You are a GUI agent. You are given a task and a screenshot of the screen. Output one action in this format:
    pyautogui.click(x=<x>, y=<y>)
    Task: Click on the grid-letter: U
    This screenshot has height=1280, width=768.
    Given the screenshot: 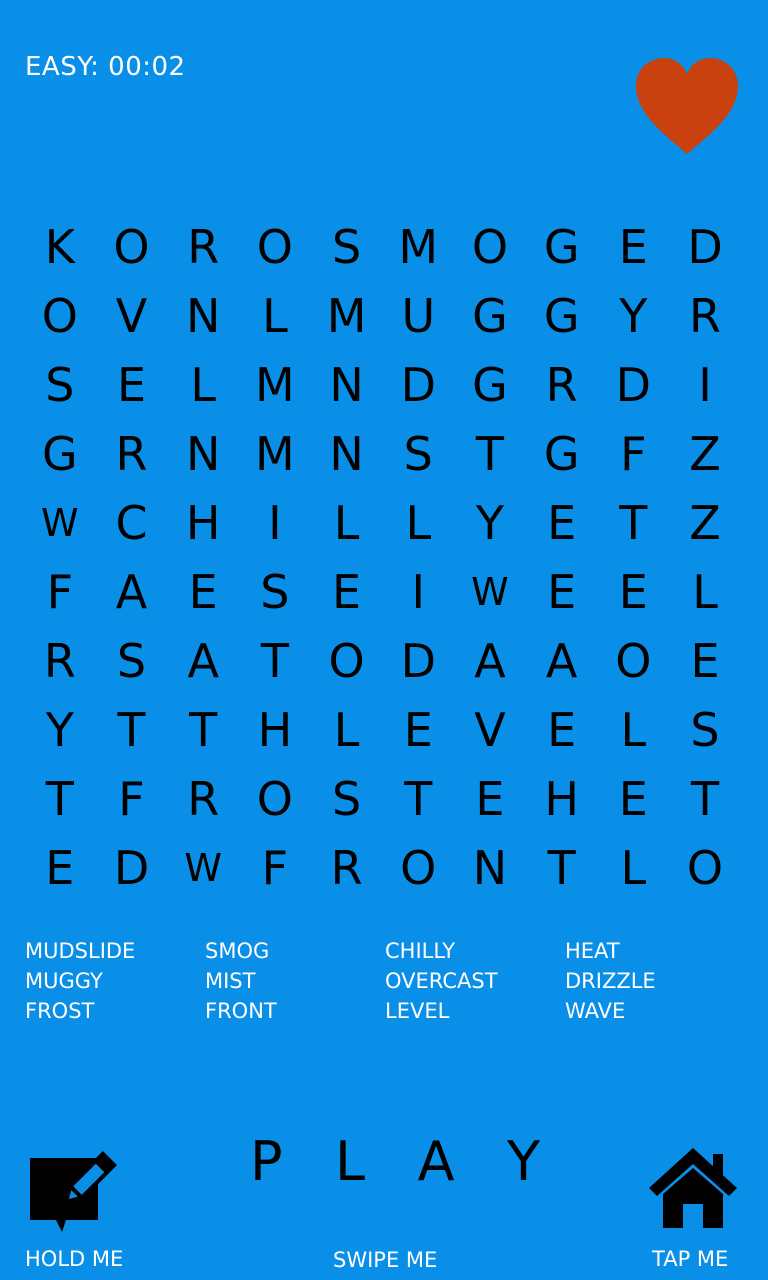 What is the action you would take?
    pyautogui.click(x=418, y=315)
    